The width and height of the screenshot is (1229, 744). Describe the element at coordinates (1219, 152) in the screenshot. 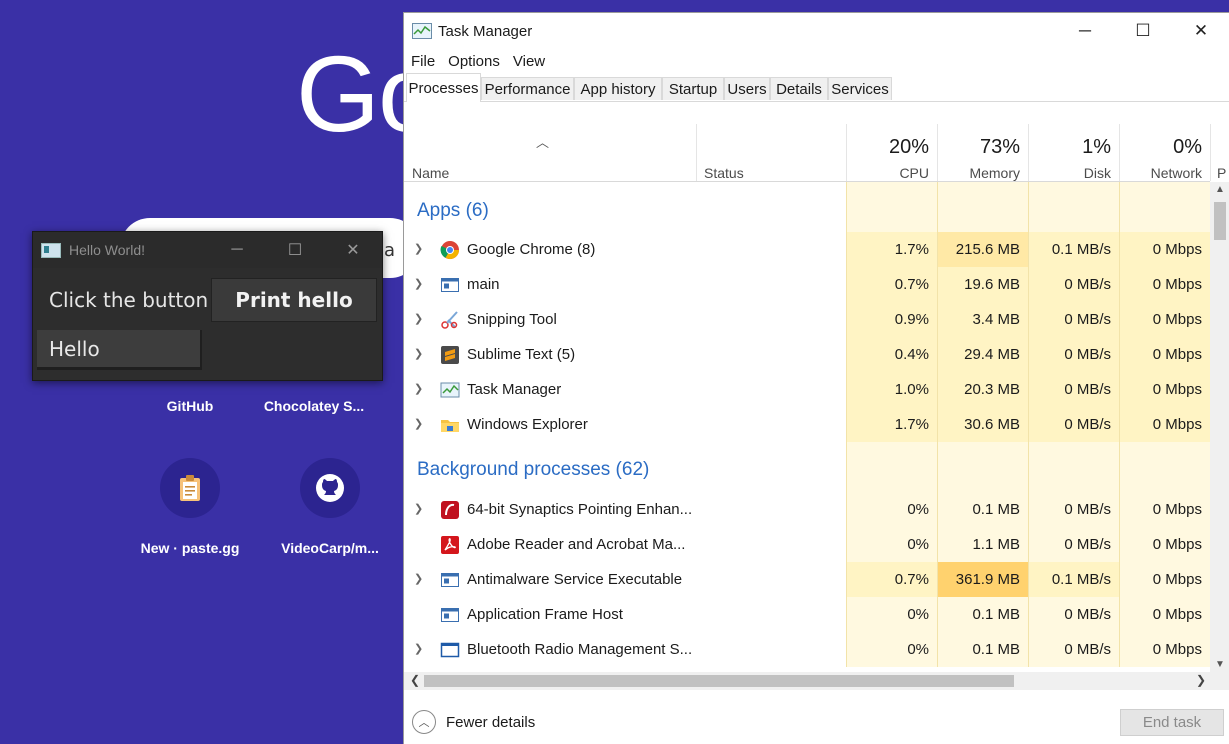

I see `column-extra: P` at that location.